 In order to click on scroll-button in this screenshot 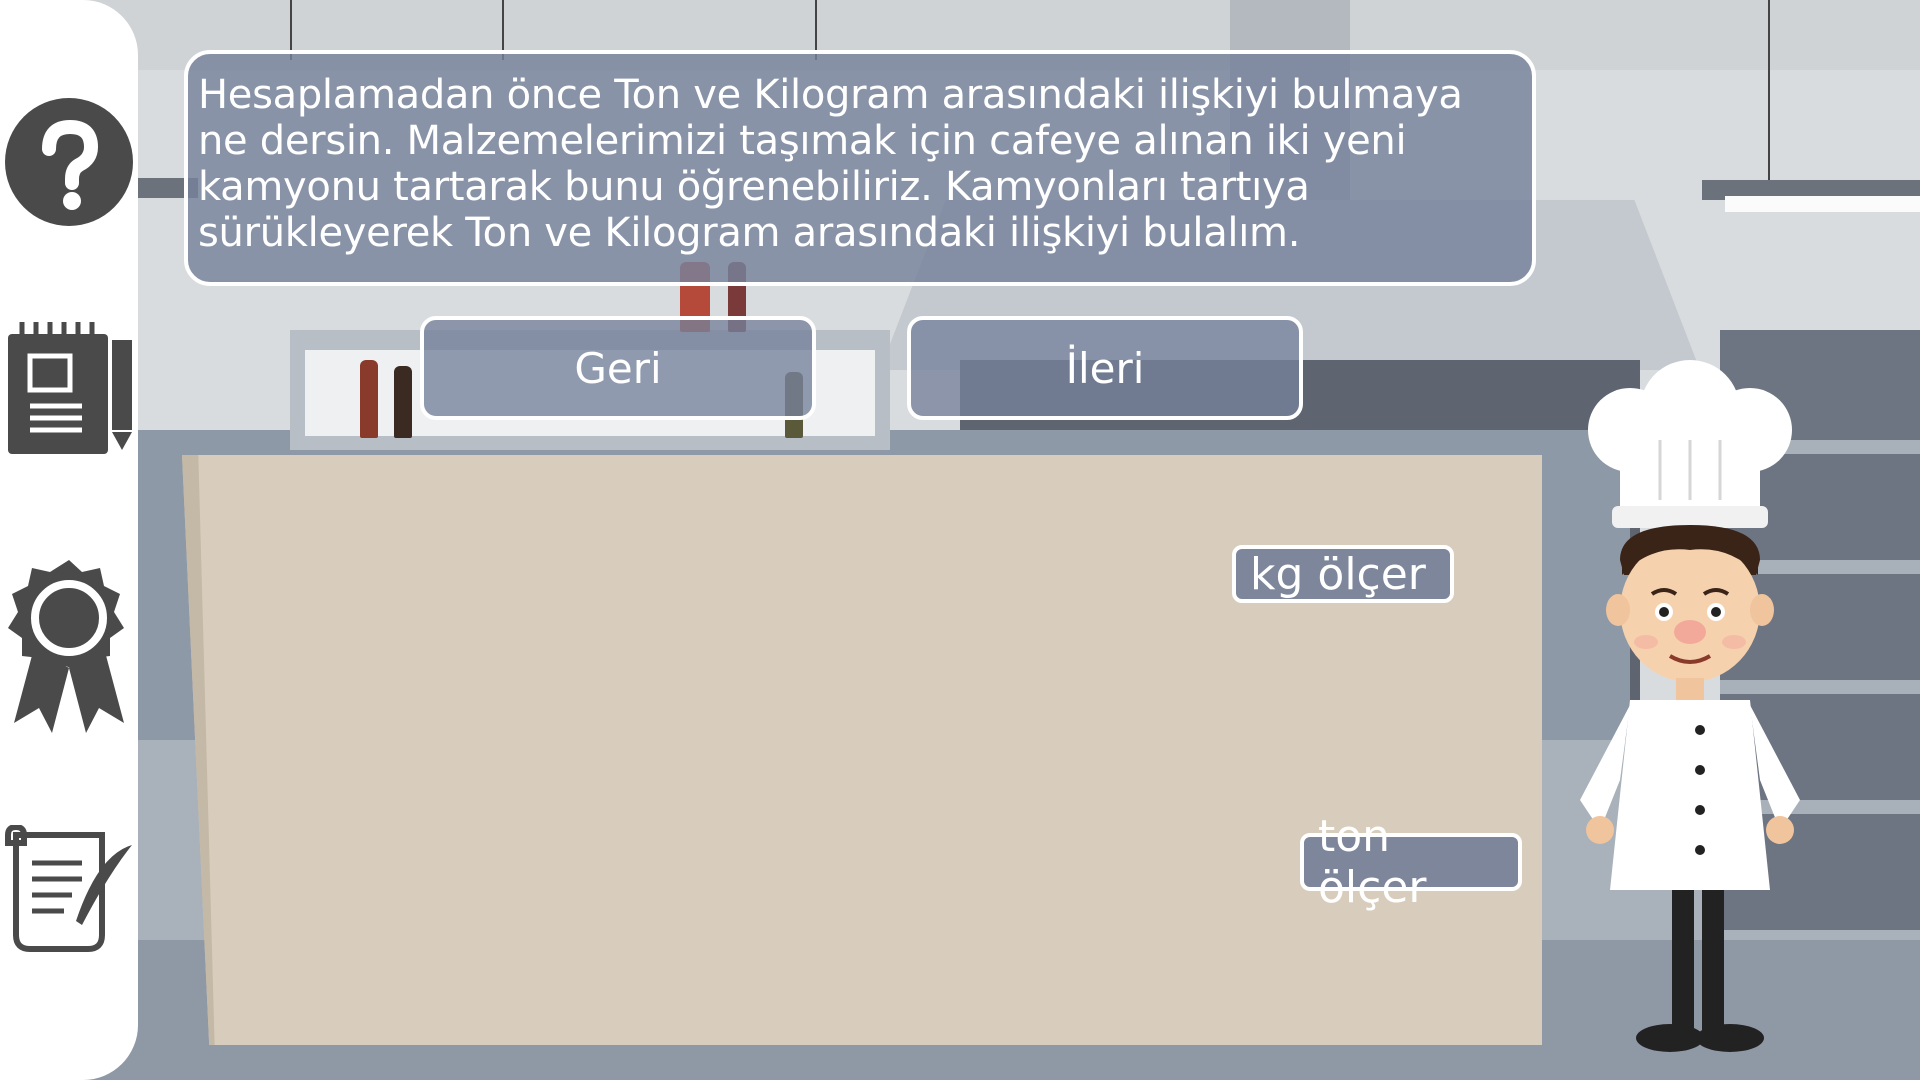, I will do `click(69, 890)`.